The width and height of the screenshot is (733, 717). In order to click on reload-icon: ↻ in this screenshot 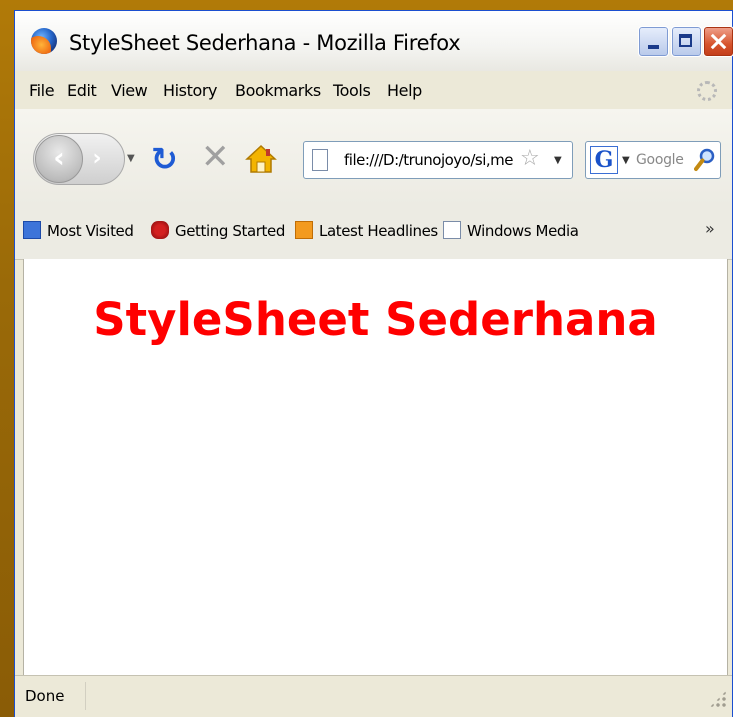, I will do `click(164, 159)`.